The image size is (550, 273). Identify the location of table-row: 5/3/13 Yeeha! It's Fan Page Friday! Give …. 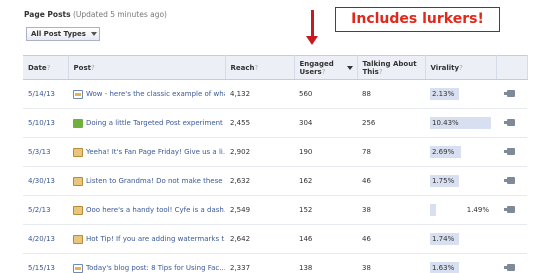
(275, 152).